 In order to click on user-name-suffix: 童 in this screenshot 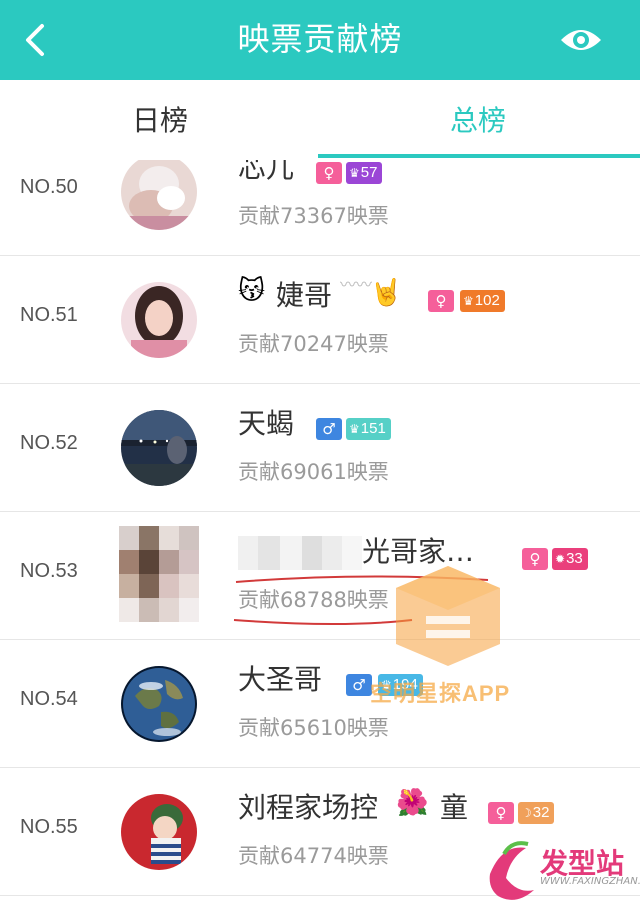, I will do `click(454, 807)`.